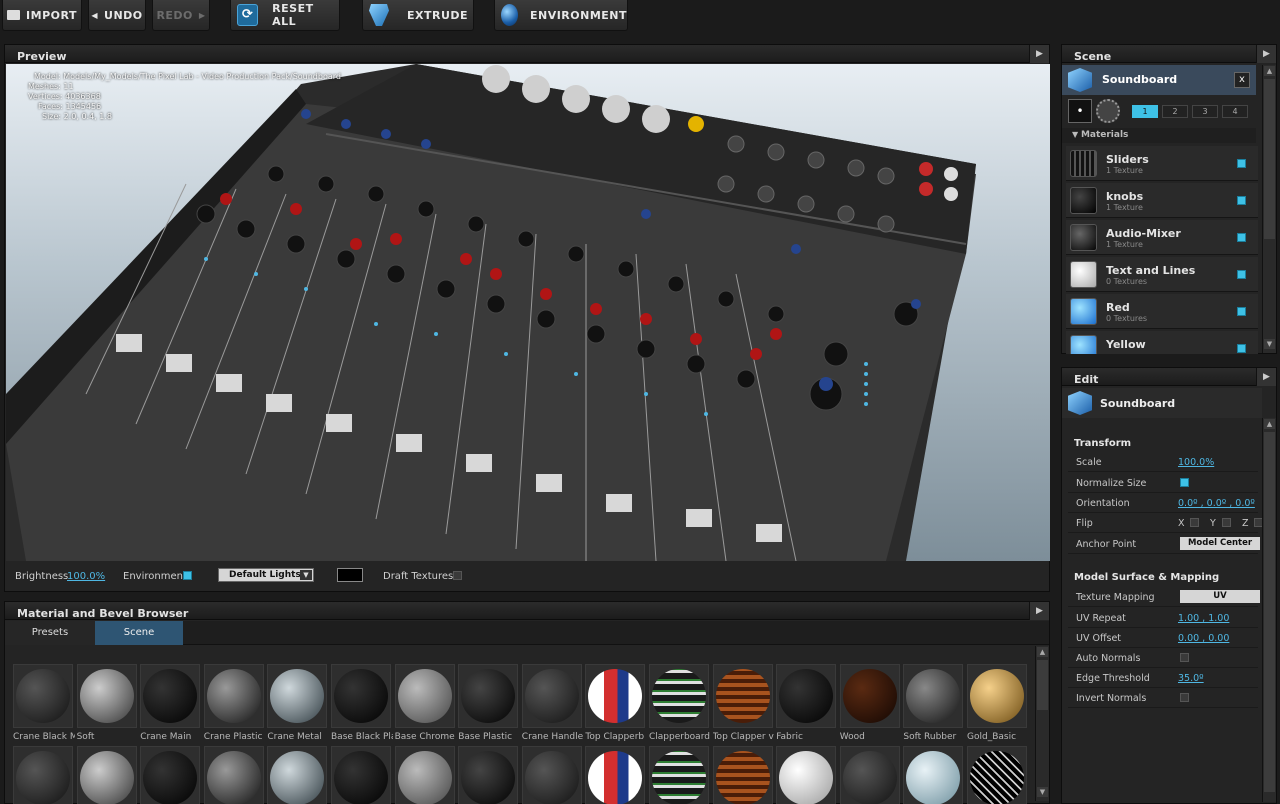 This screenshot has width=1280, height=804. I want to click on material-row: Text and Lines 0 Textures, so click(1162, 274).